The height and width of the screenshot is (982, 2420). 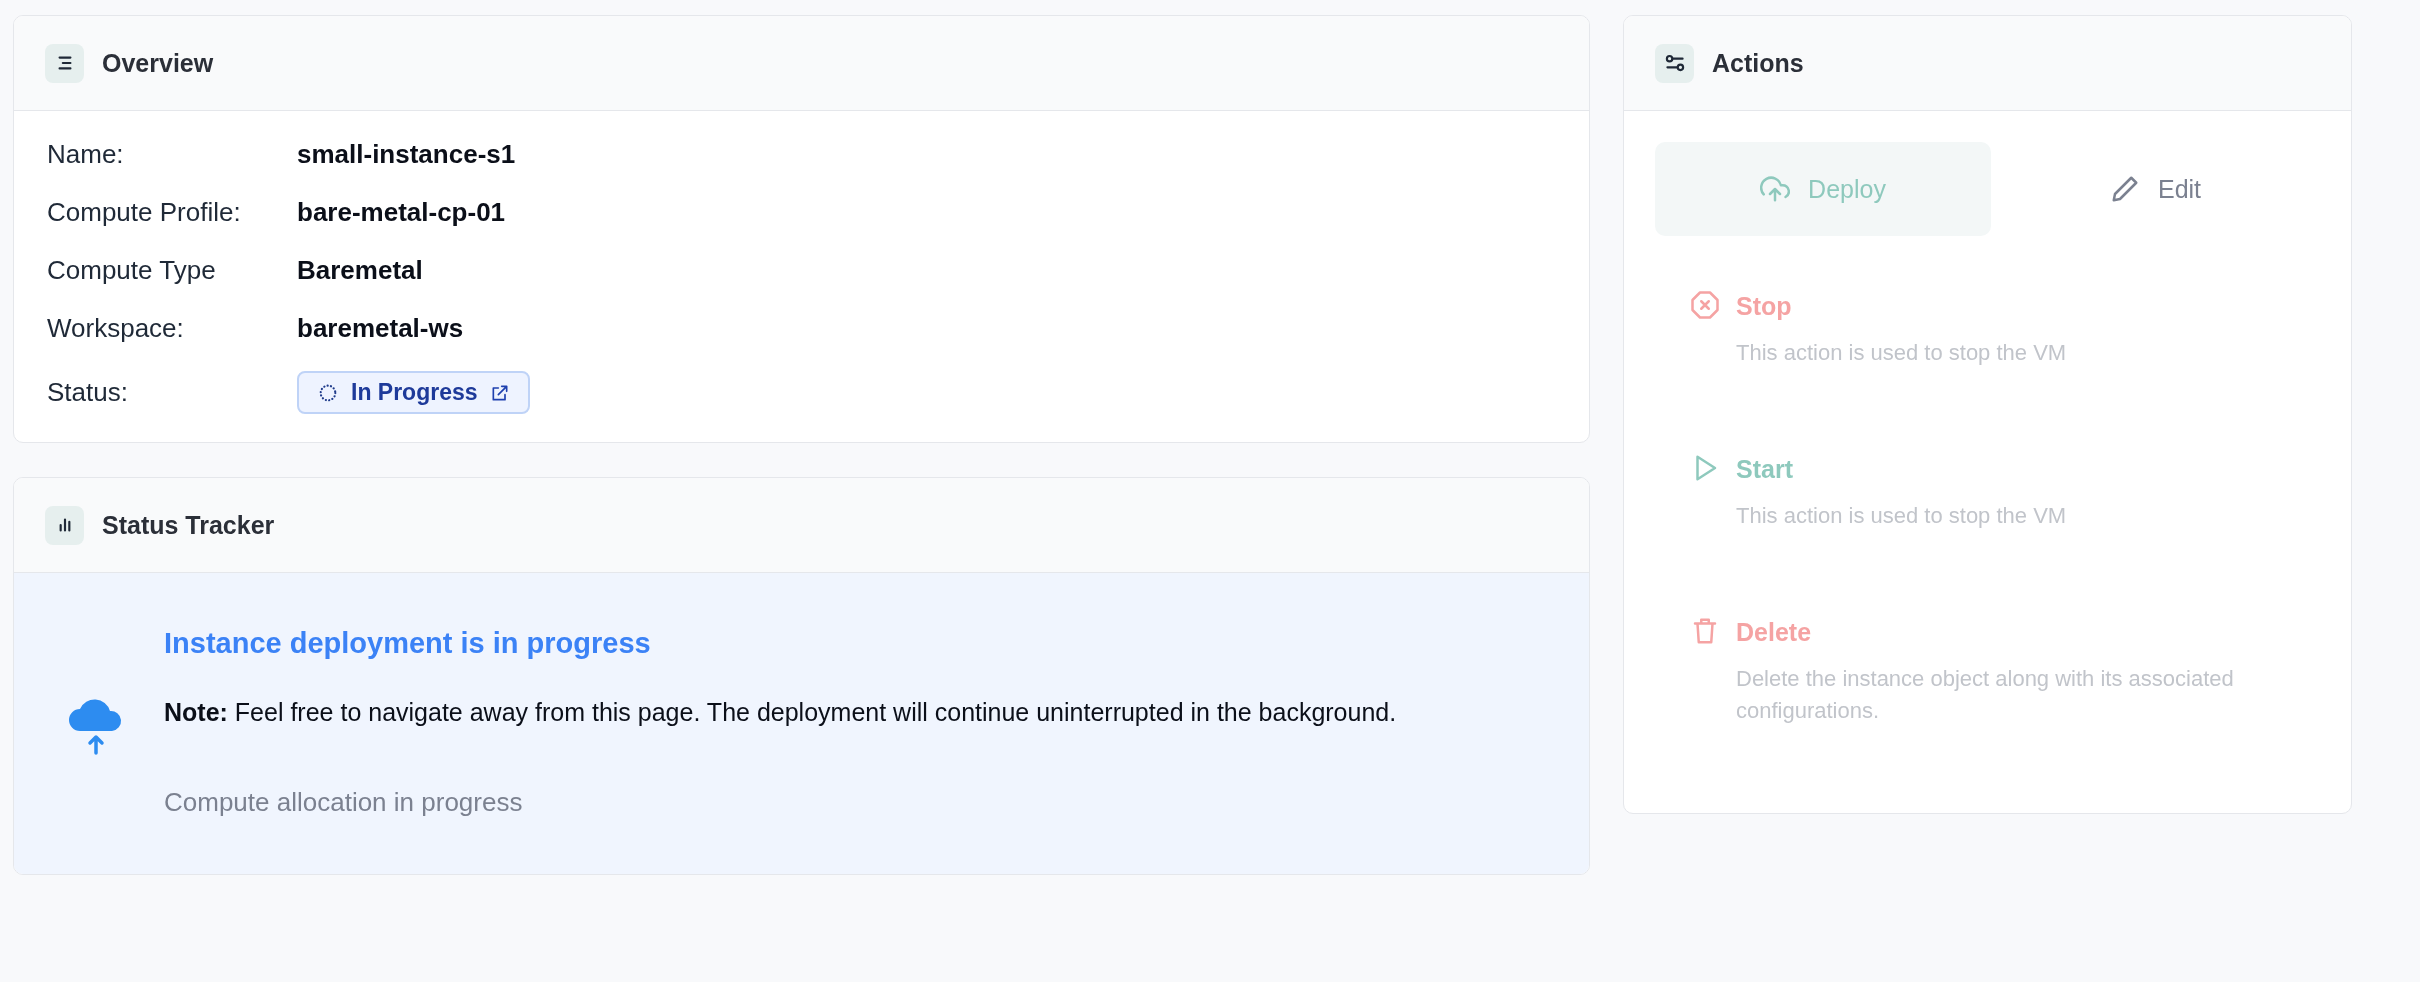 I want to click on card-title: Status Tracker, so click(x=188, y=525).